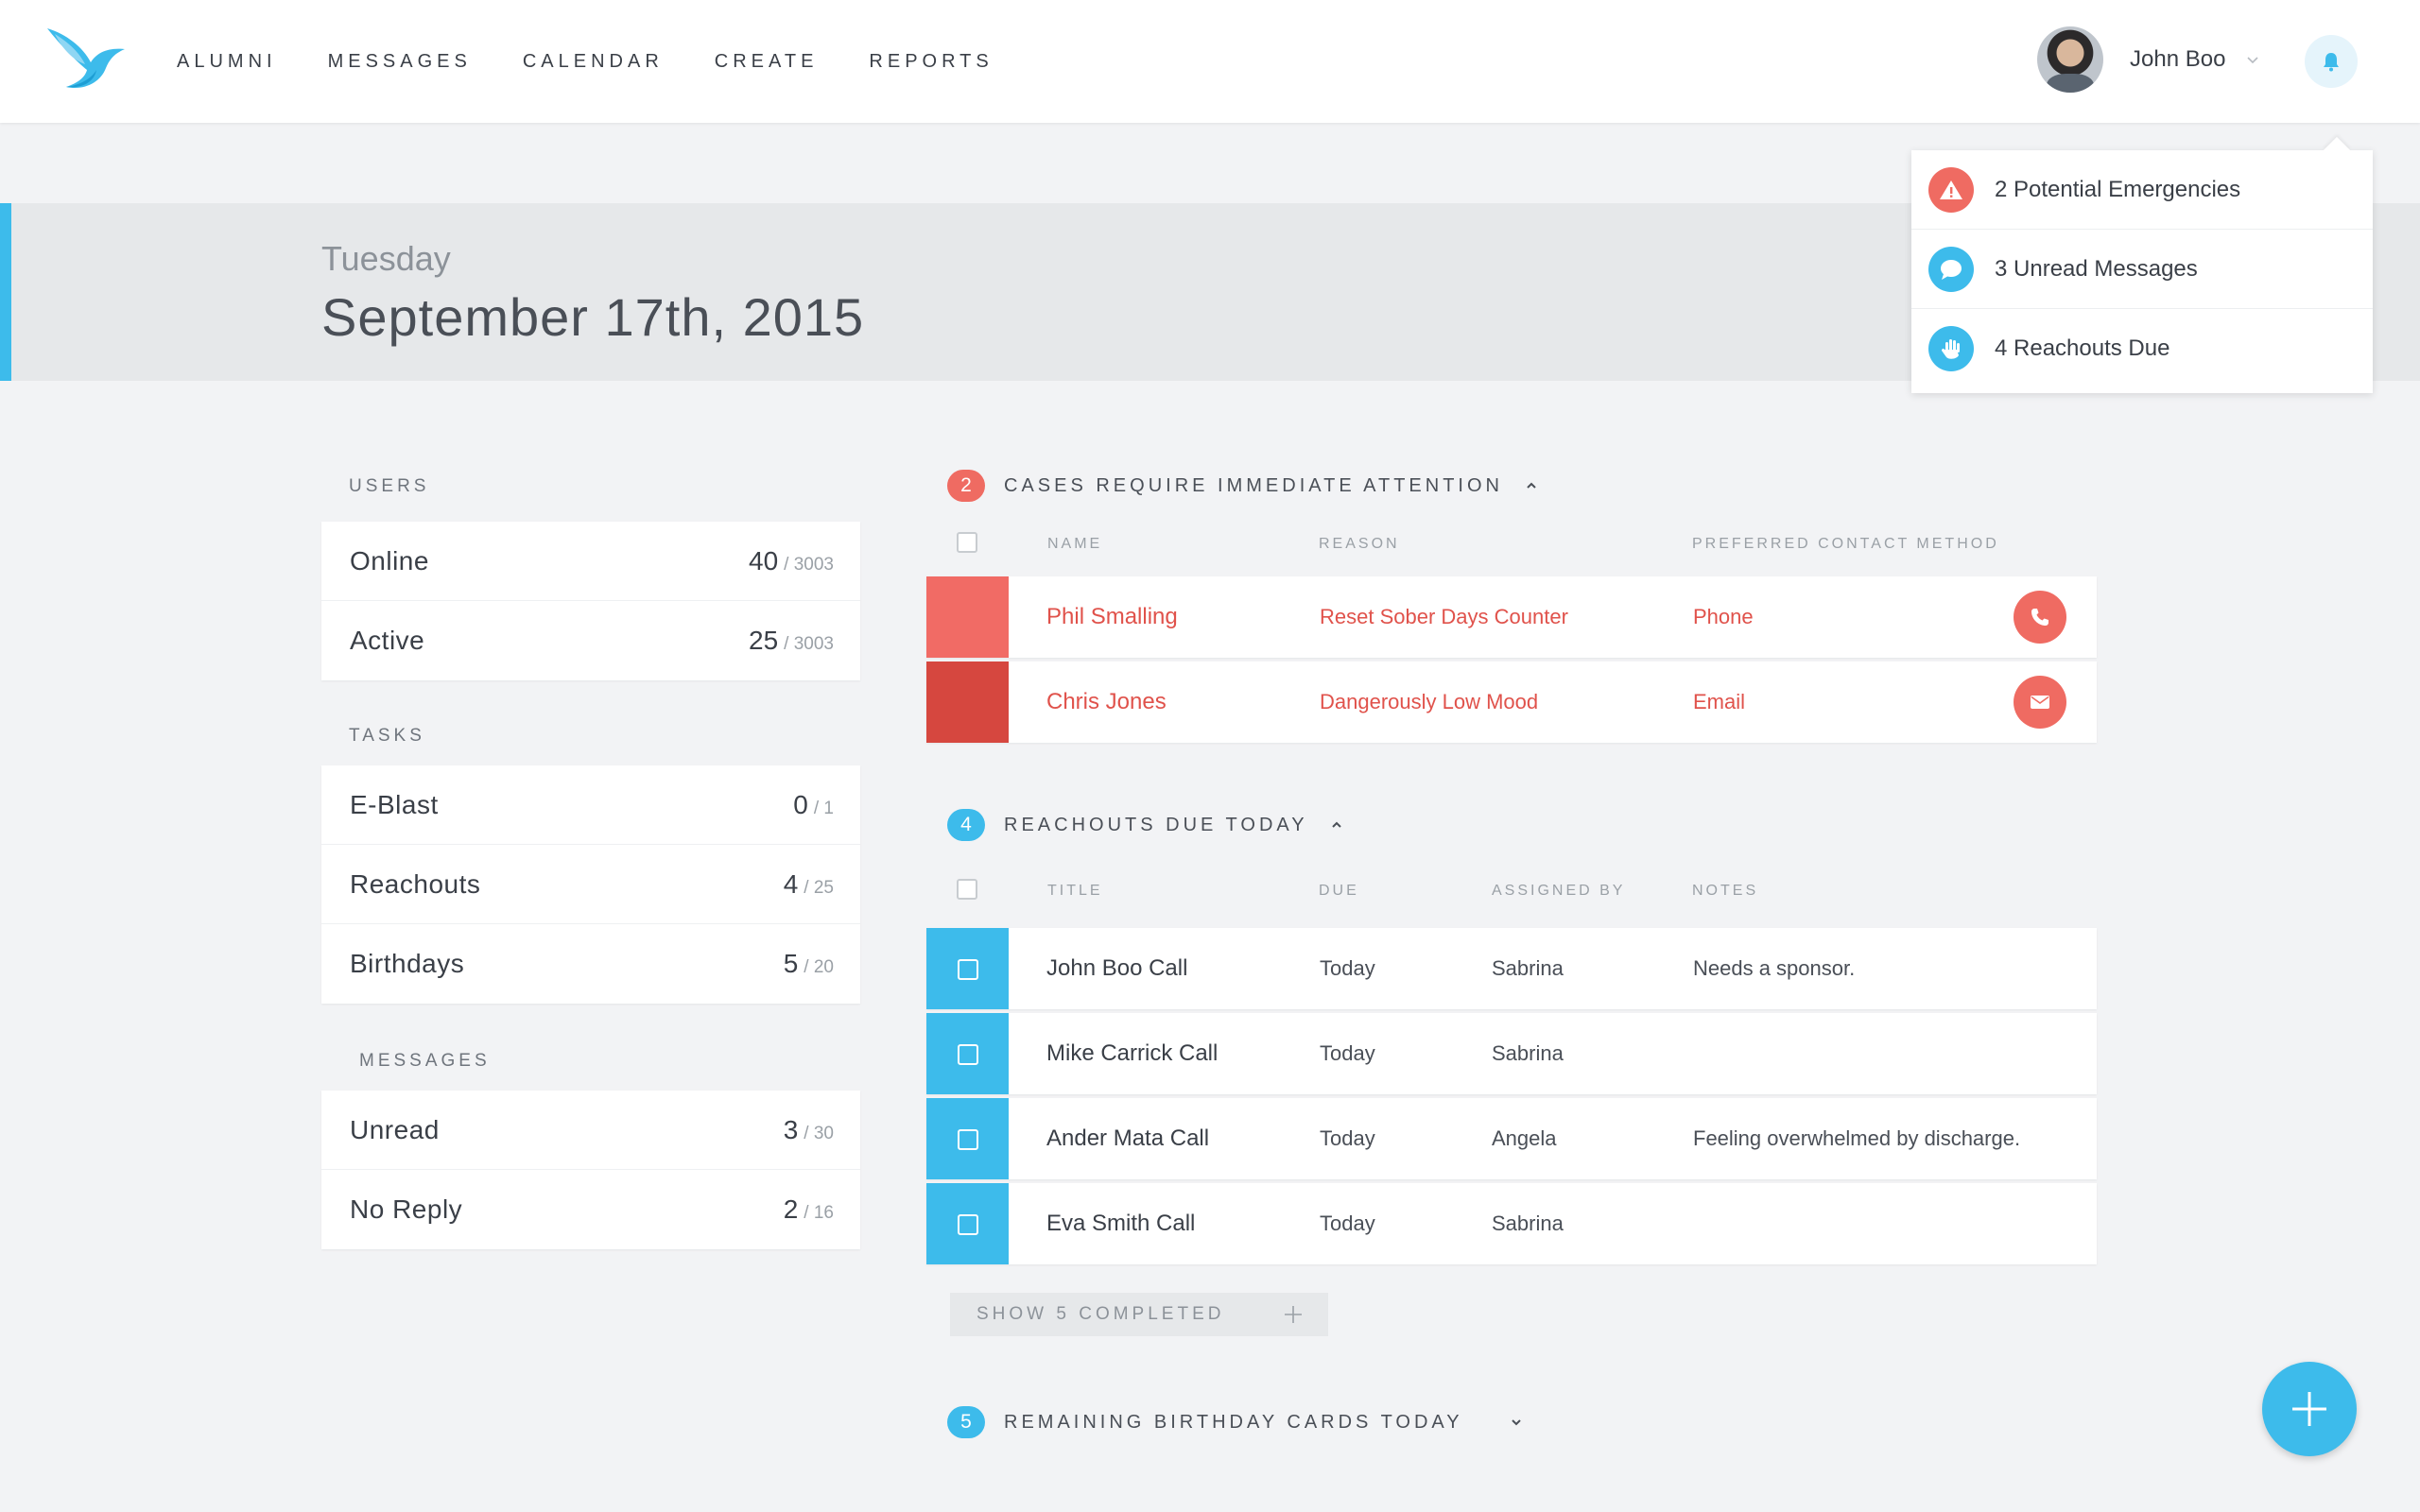  What do you see at coordinates (931, 62) in the screenshot?
I see `nav-reports: REPORTS` at bounding box center [931, 62].